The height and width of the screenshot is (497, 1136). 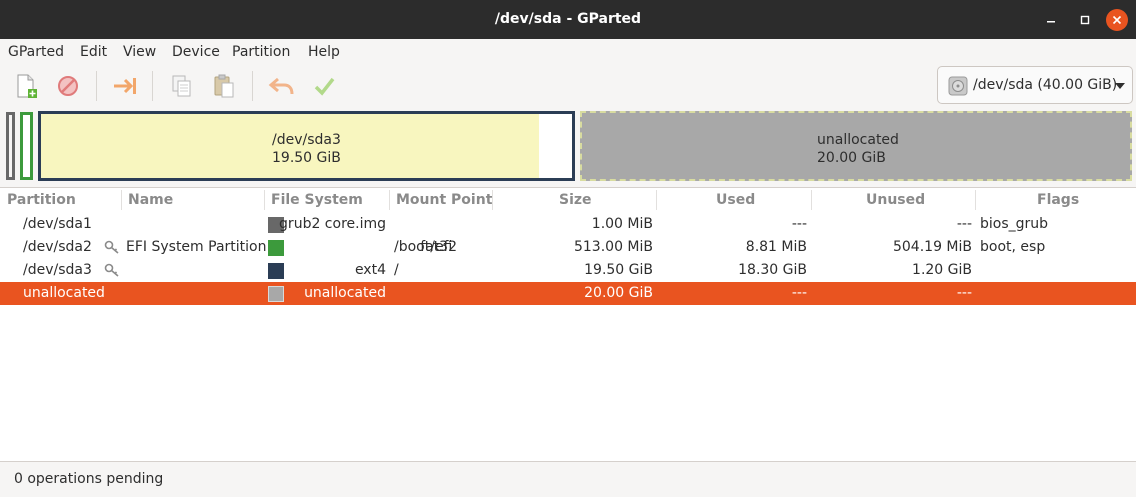 What do you see at coordinates (444, 200) in the screenshot?
I see `column-header-mount-point: Mount Point` at bounding box center [444, 200].